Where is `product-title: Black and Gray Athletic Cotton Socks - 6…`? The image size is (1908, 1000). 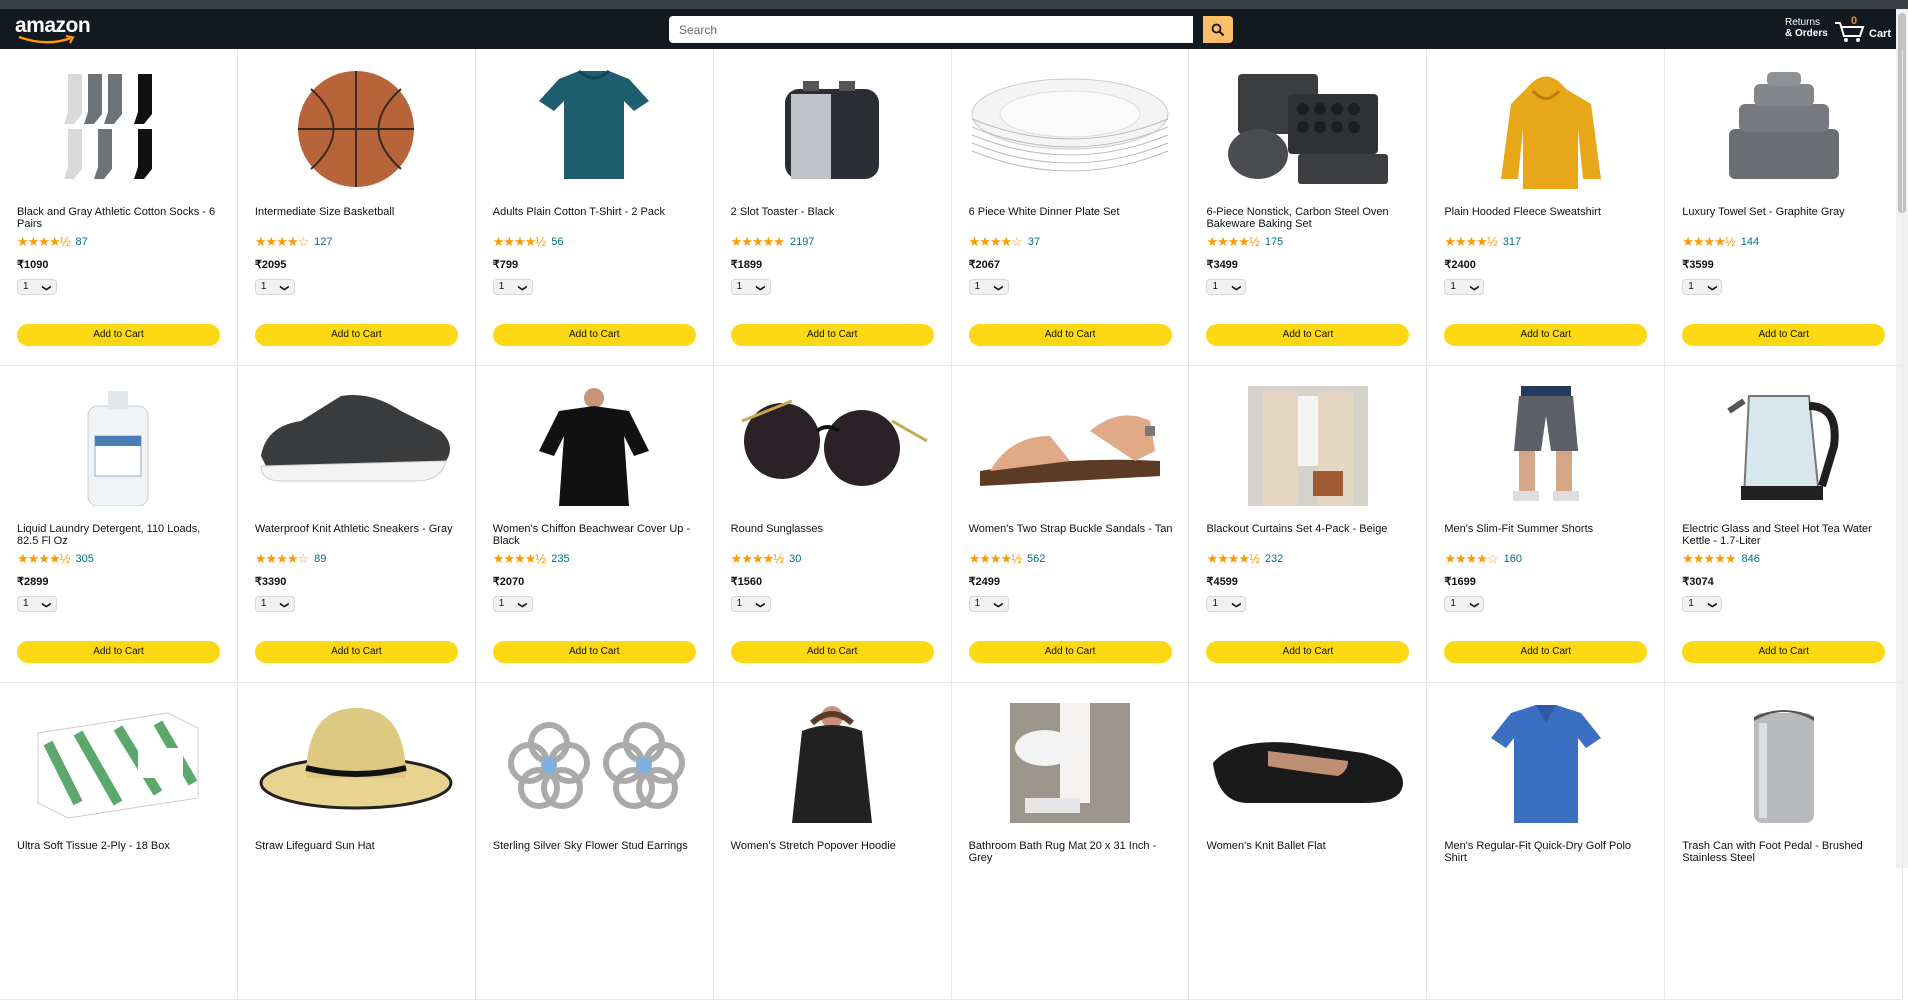 product-title: Black and Gray Athletic Cotton Socks - 6… is located at coordinates (119, 218).